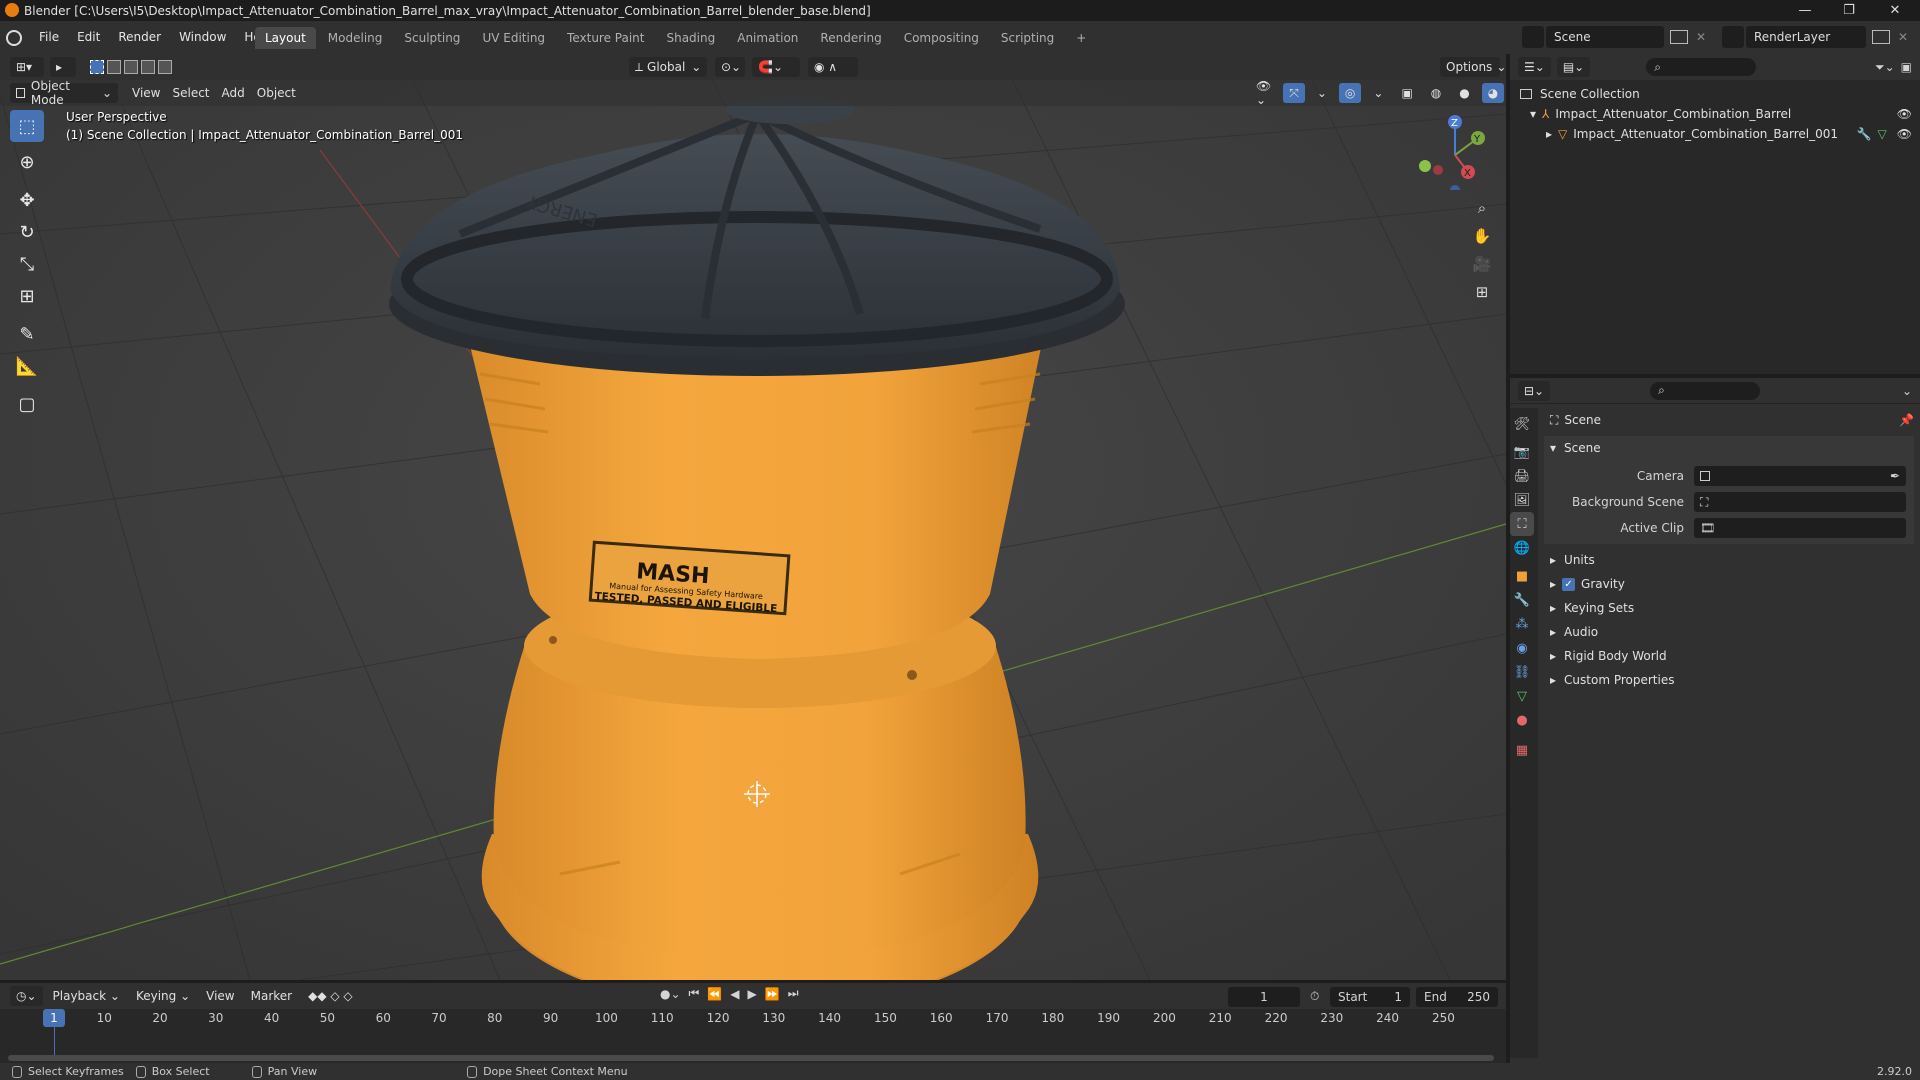  I want to click on play-reverse-icon: ◀, so click(734, 994).